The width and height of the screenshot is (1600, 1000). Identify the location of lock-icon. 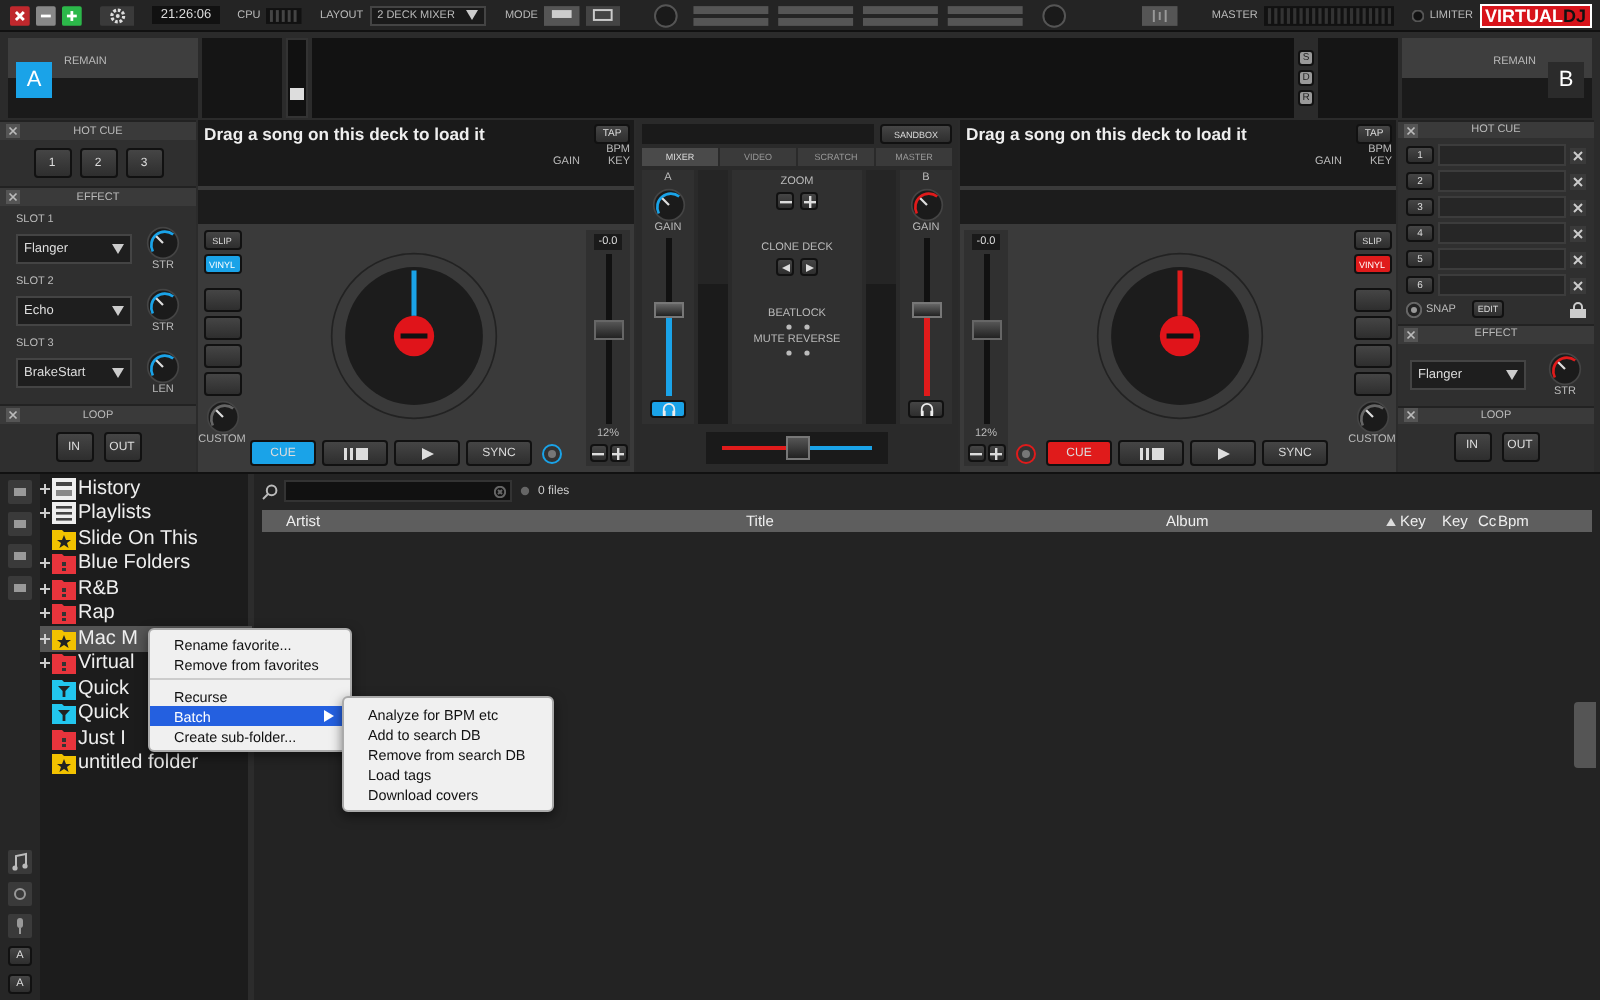
(1578, 309).